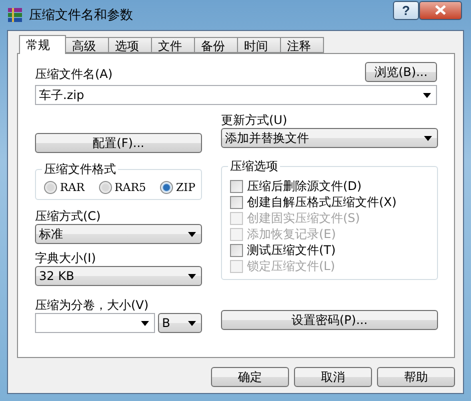 The height and width of the screenshot is (401, 471). Describe the element at coordinates (216, 45) in the screenshot. I see `tab: 备份` at that location.